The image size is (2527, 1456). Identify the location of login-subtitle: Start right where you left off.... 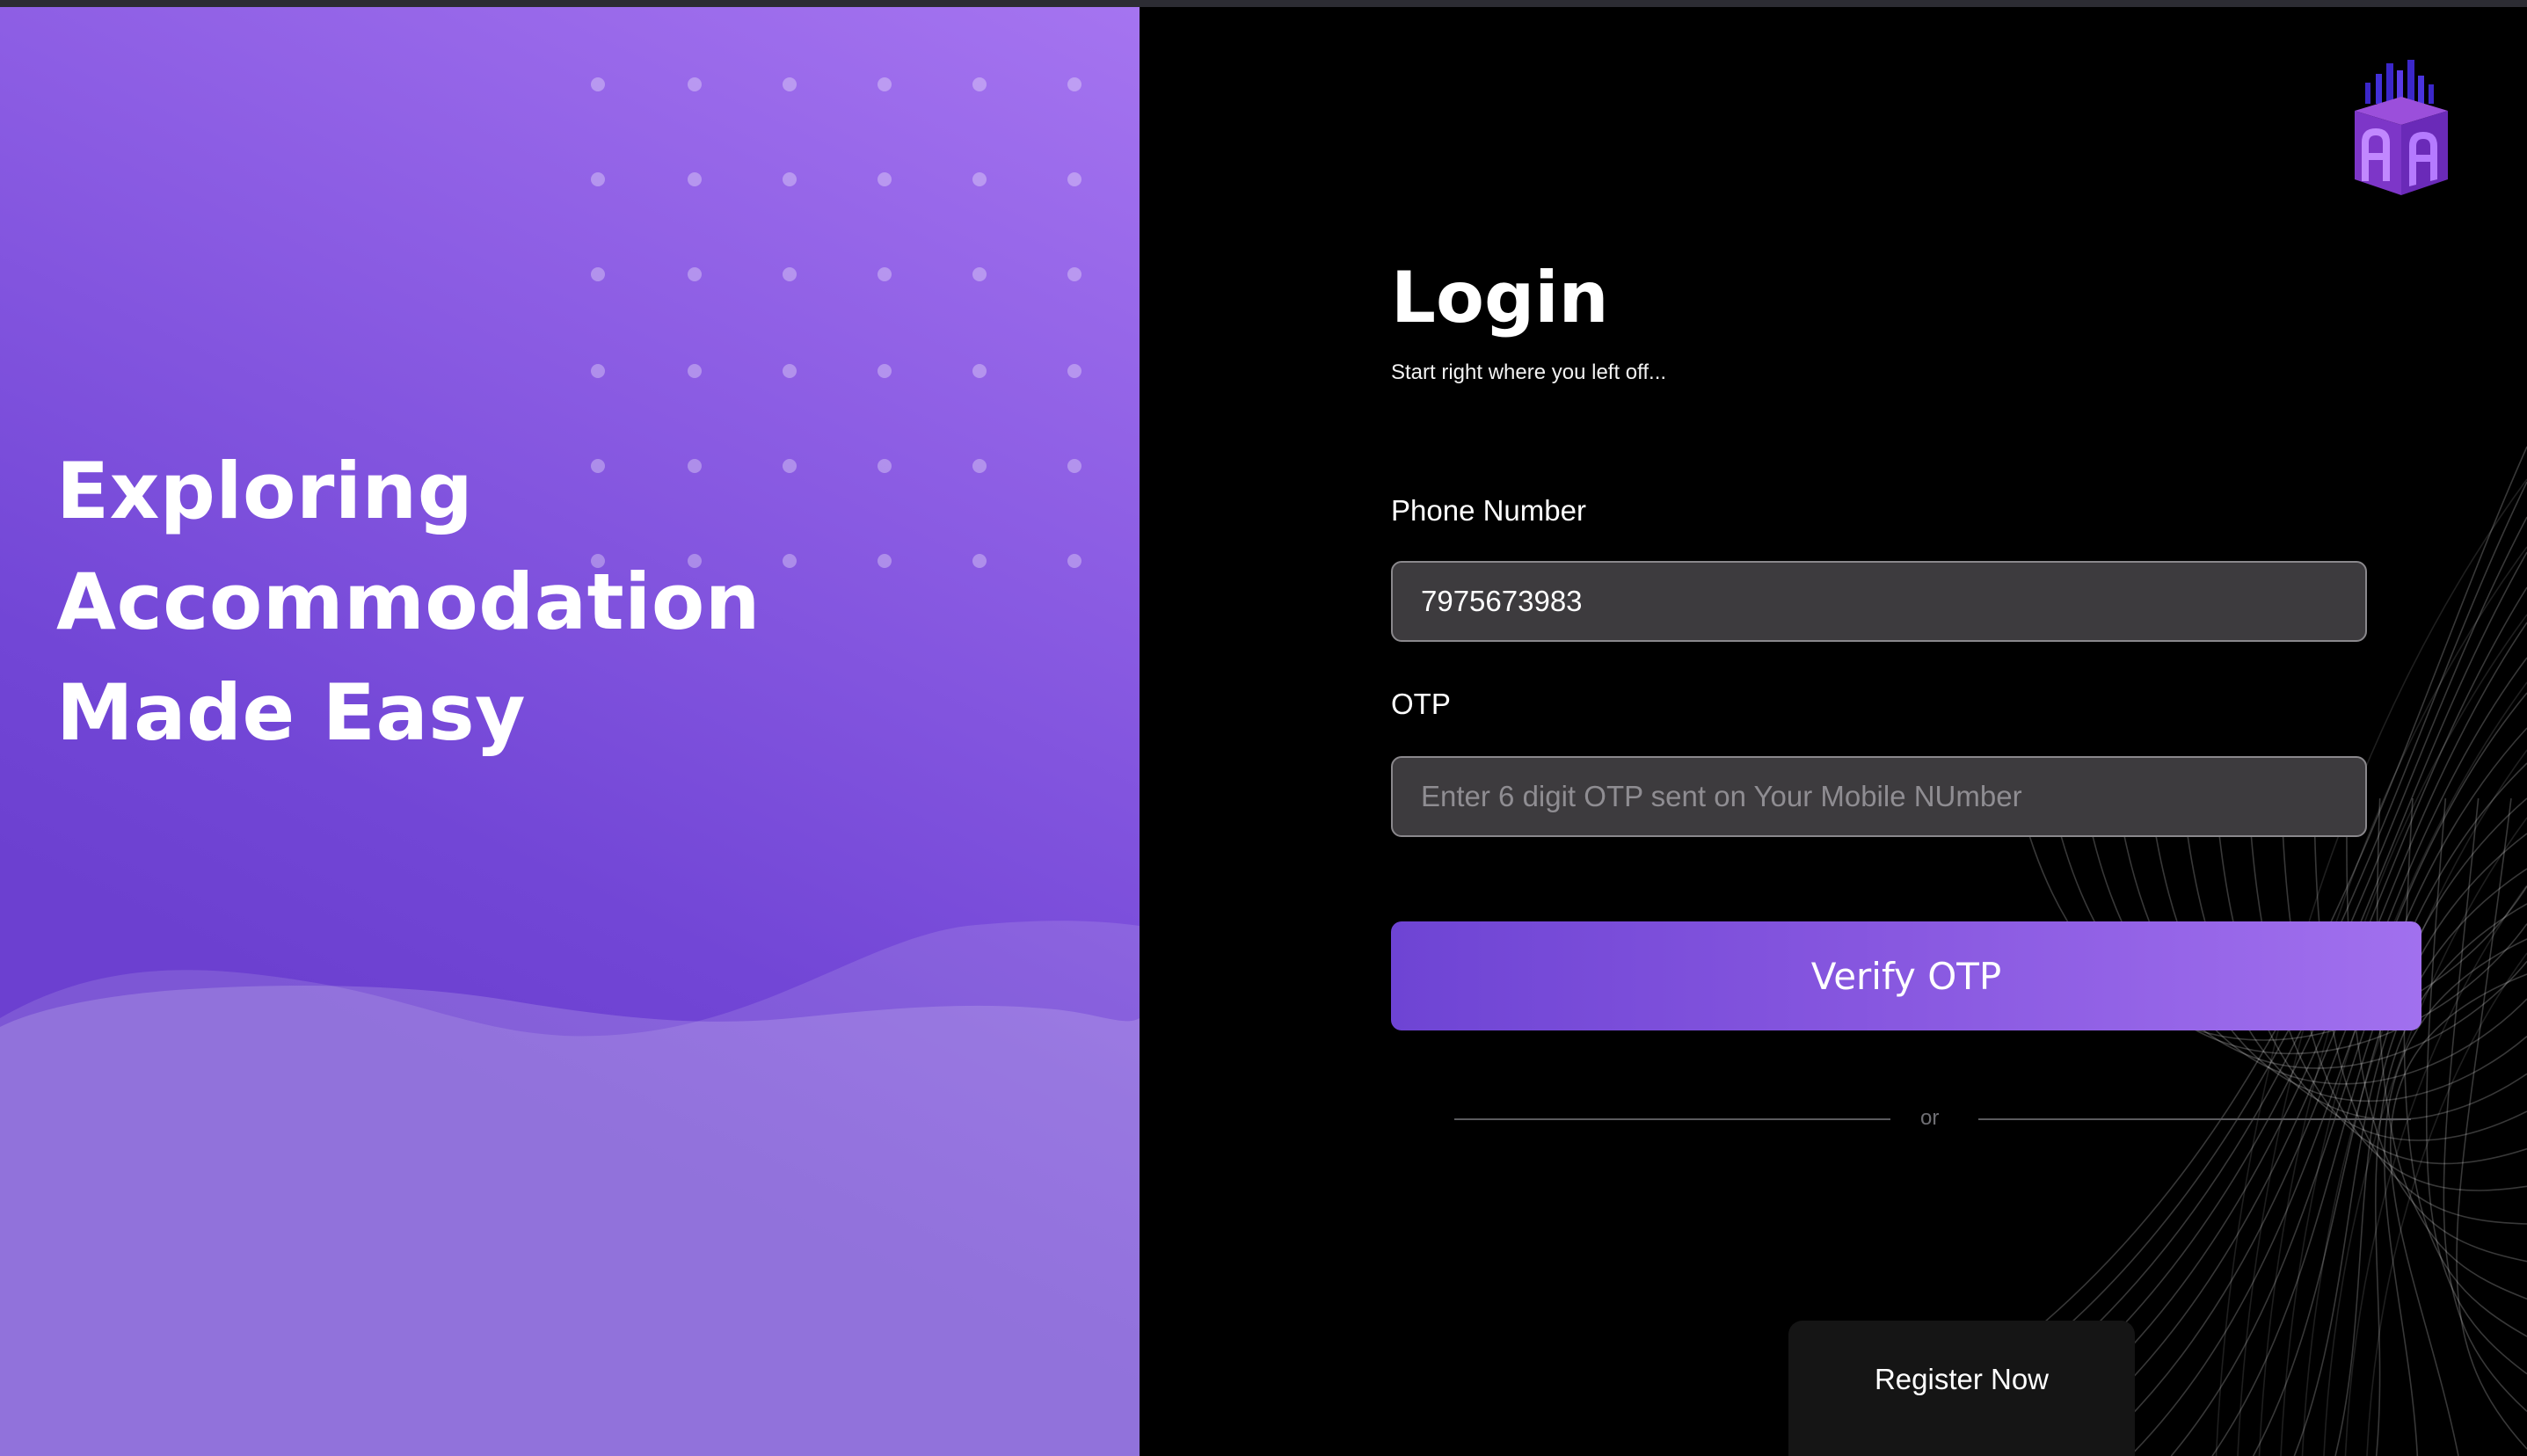
(1529, 372).